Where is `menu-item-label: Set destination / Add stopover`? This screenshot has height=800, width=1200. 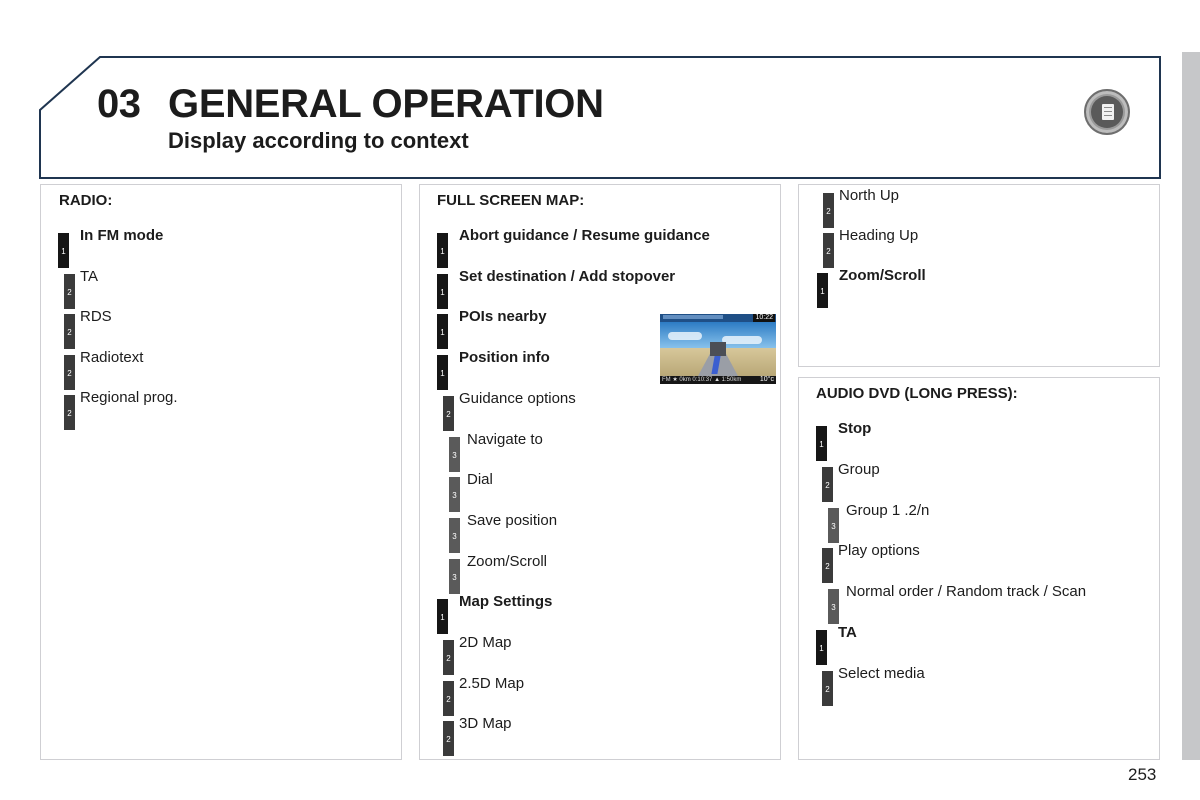 menu-item-label: Set destination / Add stopover is located at coordinates (567, 276).